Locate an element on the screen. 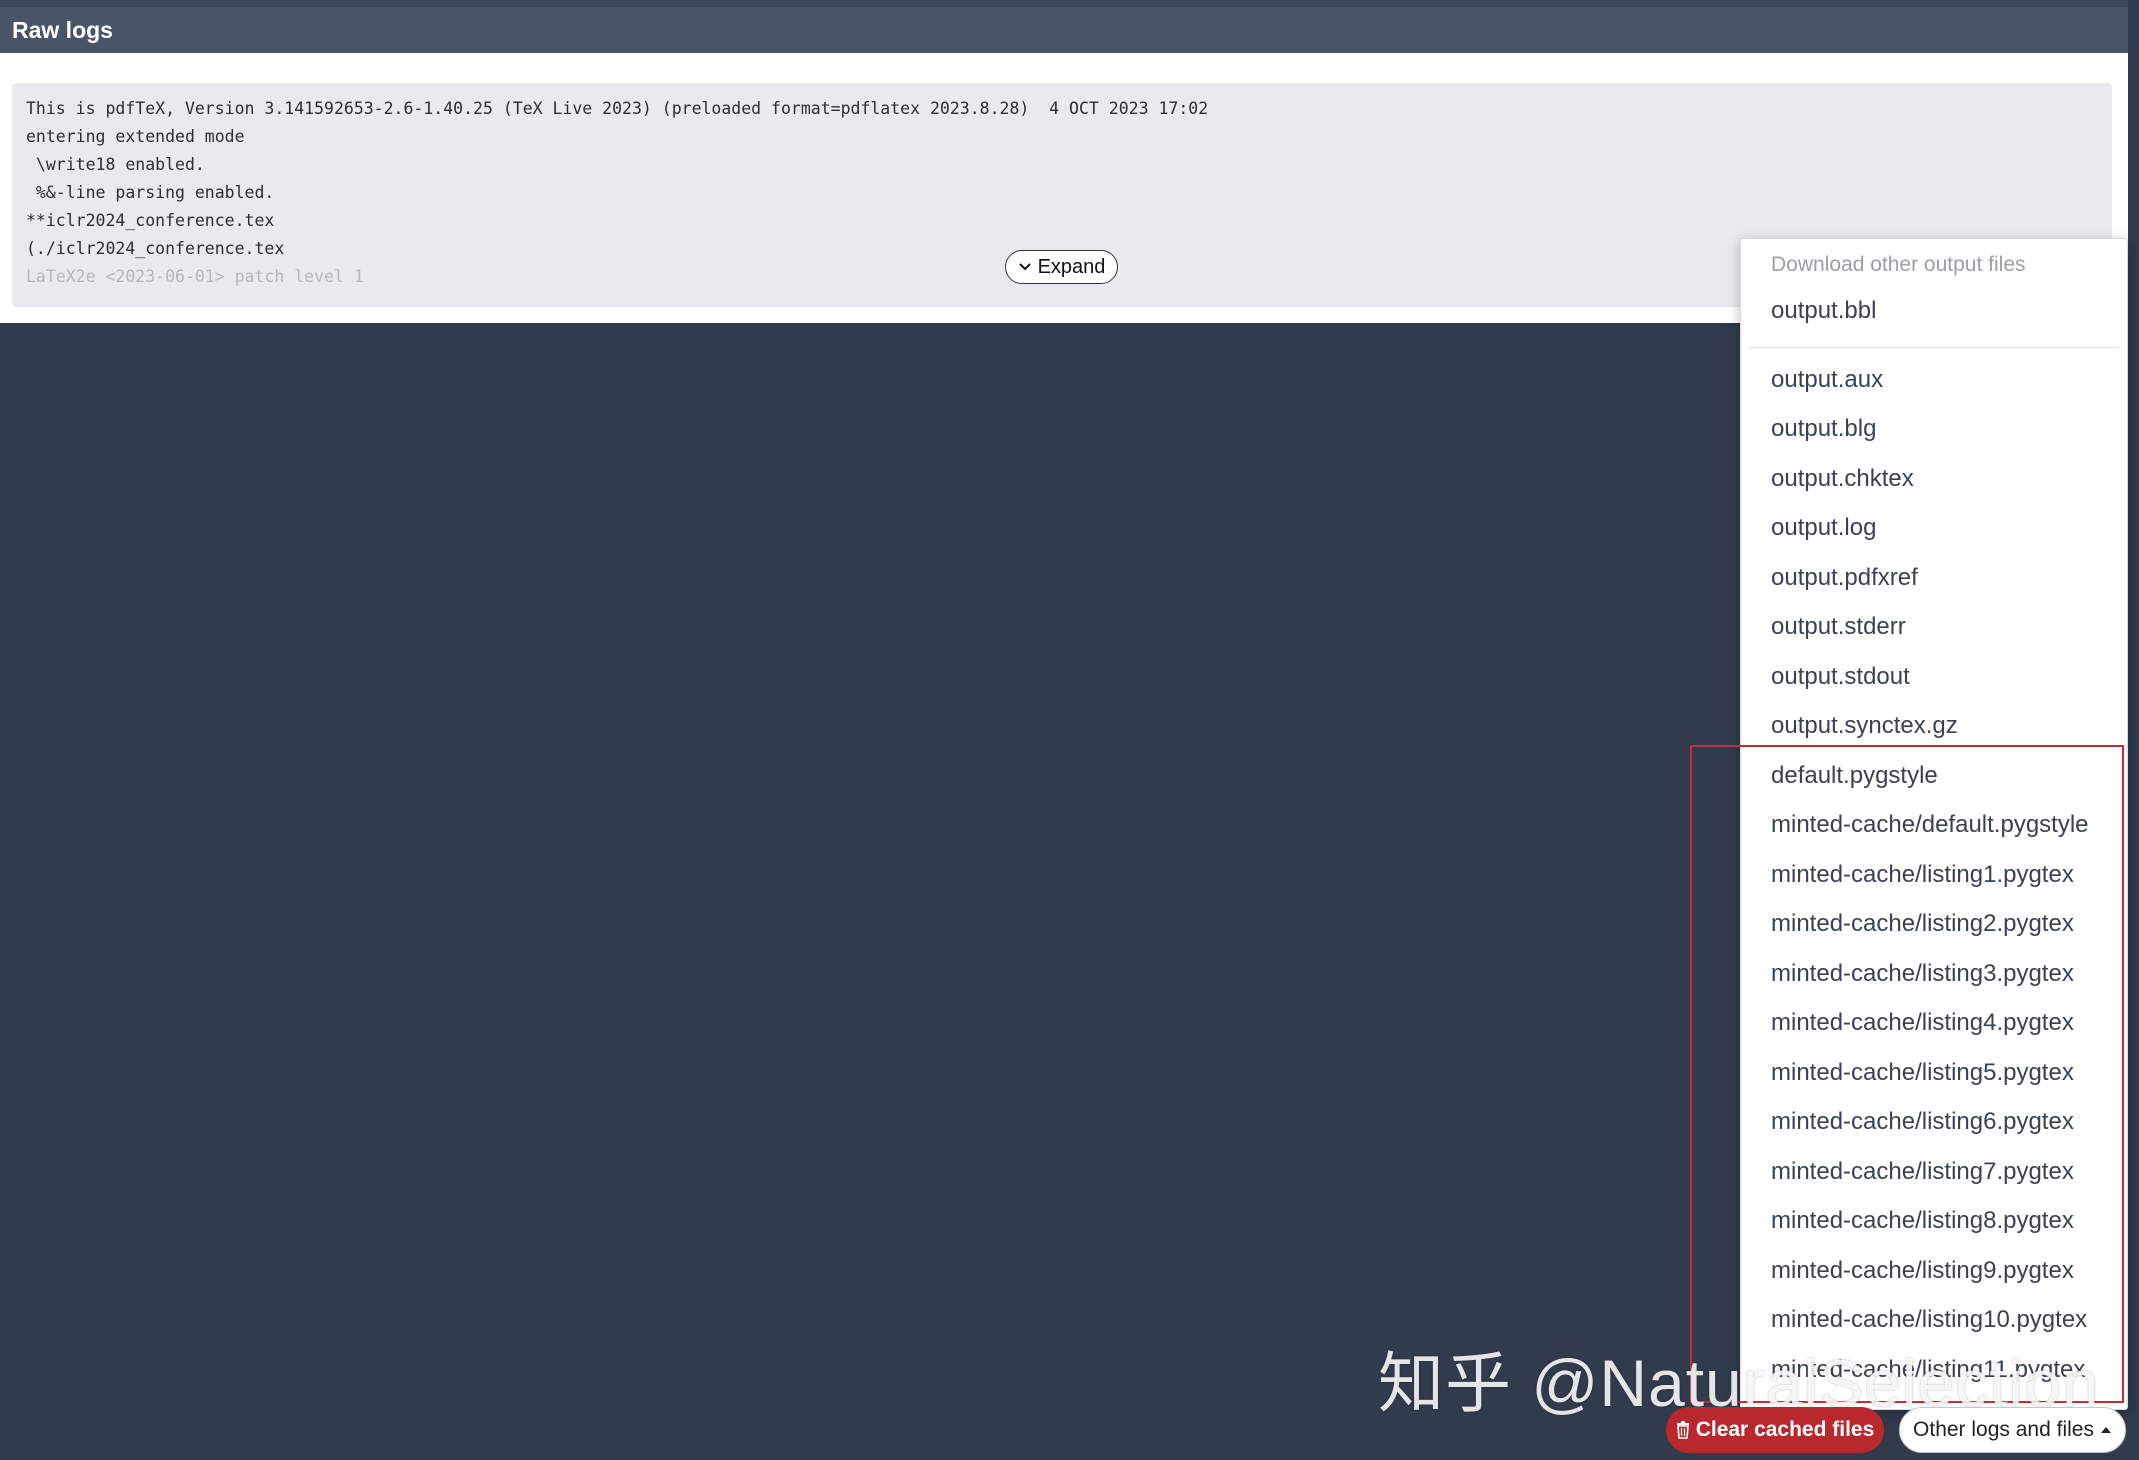 The height and width of the screenshot is (1460, 2139). other-logs-label: Other logs and files is located at coordinates (2003, 1429).